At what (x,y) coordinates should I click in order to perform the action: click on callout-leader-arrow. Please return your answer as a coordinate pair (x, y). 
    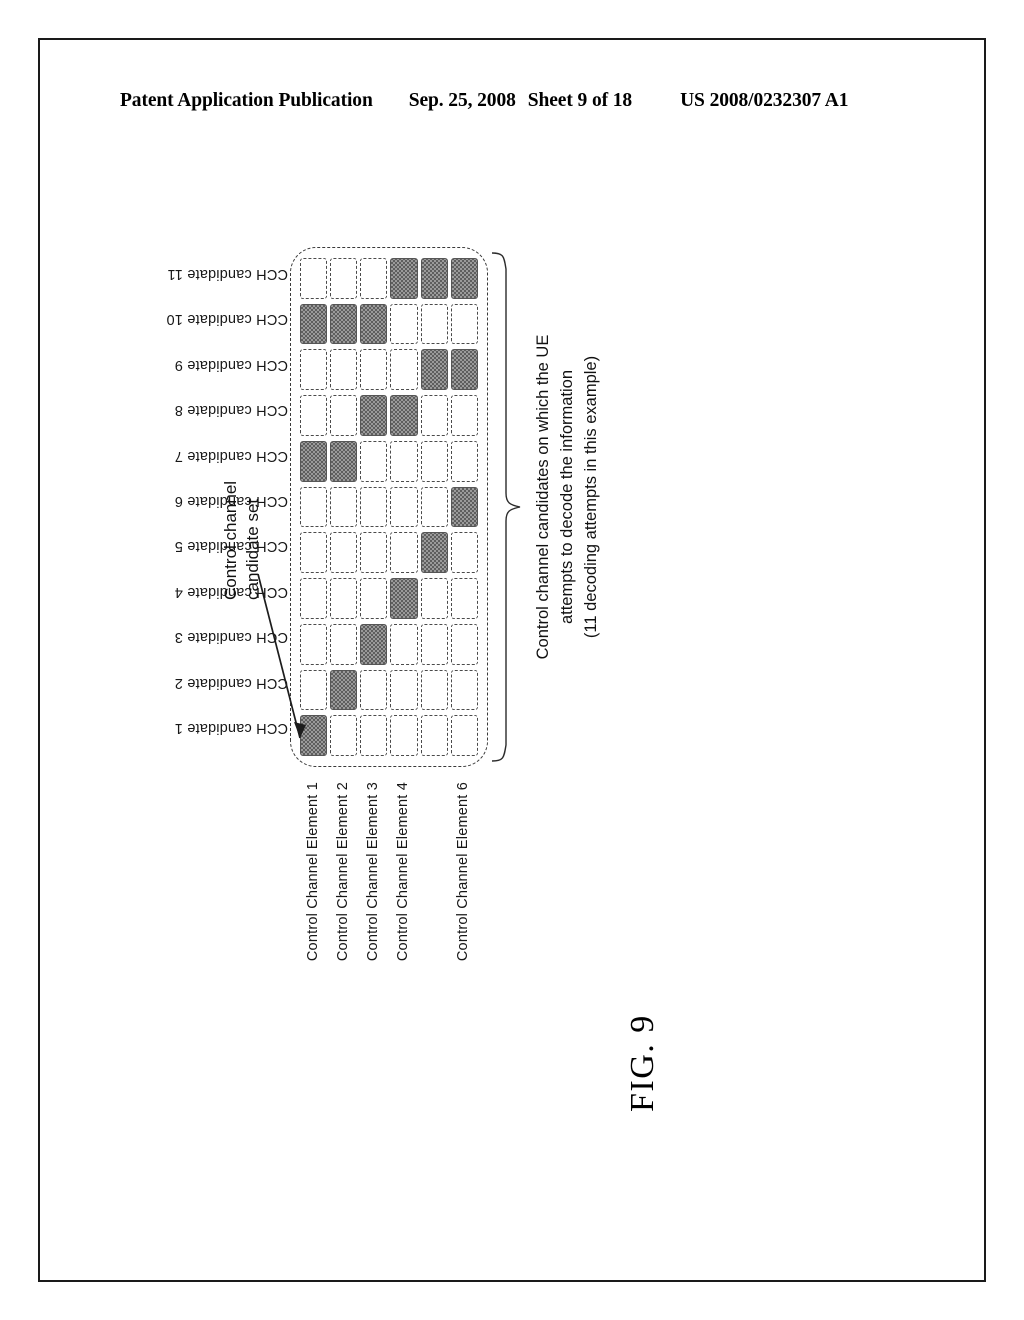
    Looking at the image, I should click on (281, 656).